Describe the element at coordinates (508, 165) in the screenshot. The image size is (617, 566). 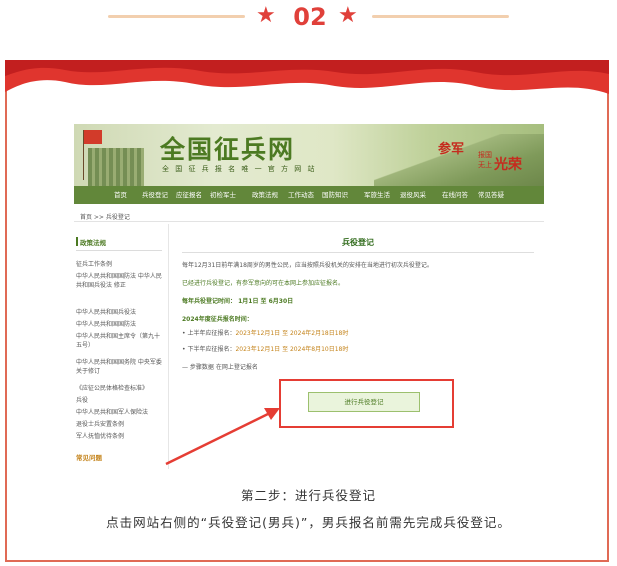
I see `slogan-text-3: 光荣` at that location.